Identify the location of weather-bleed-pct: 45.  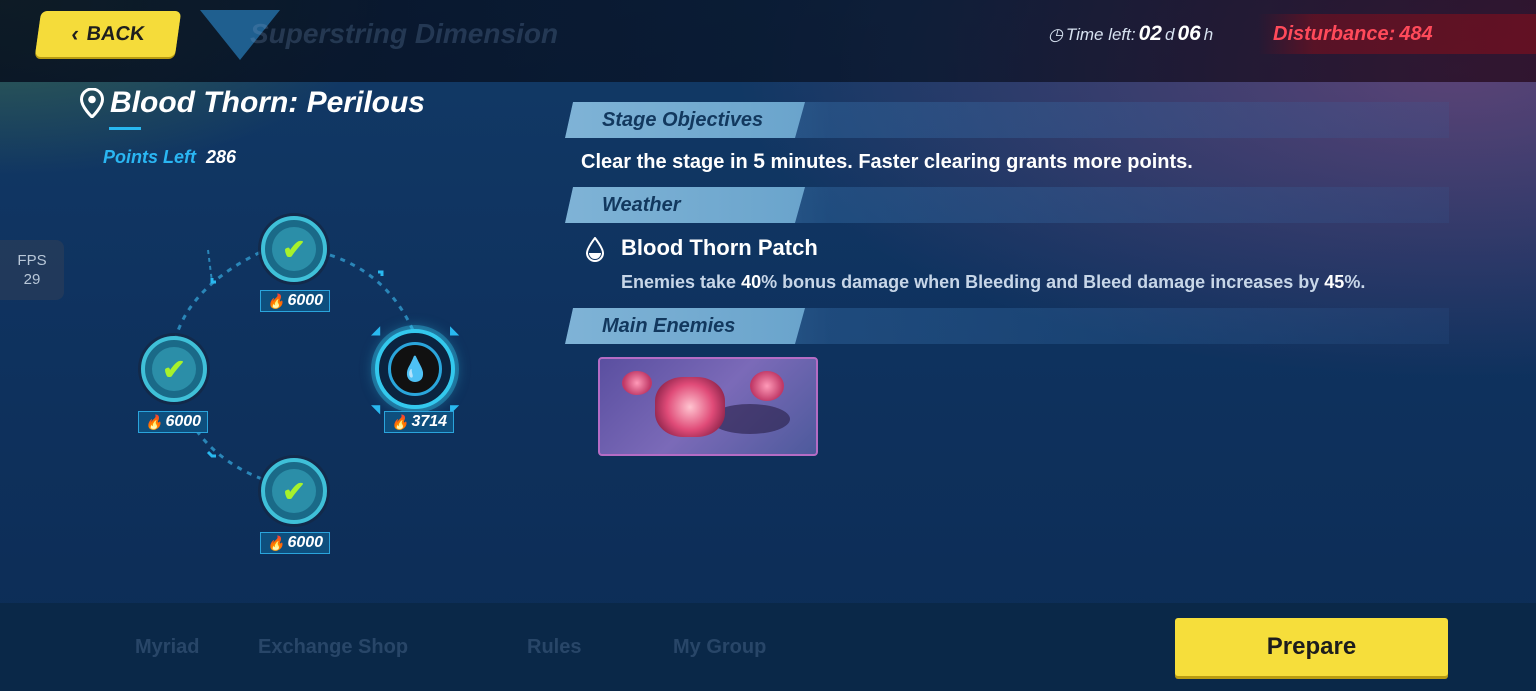
(1334, 282).